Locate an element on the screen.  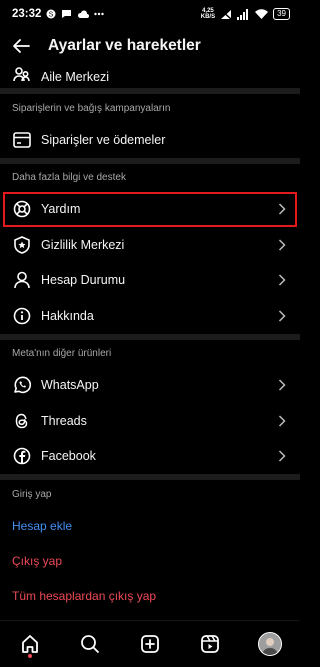
header: Ayarlar ve hareketler is located at coordinates (150, 46).